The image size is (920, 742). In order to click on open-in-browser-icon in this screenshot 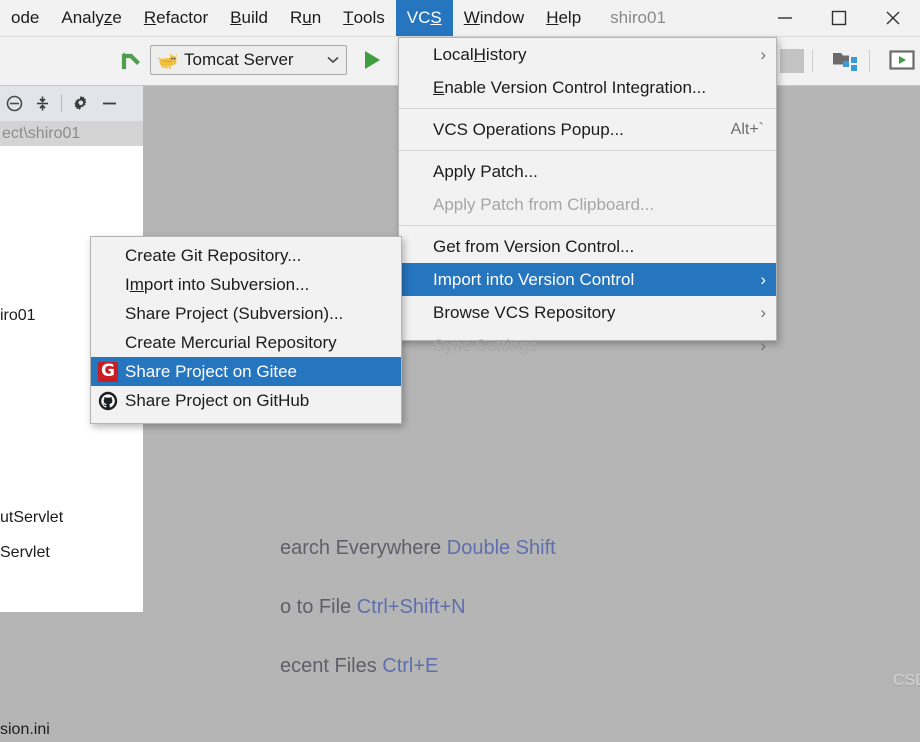, I will do `click(902, 60)`.